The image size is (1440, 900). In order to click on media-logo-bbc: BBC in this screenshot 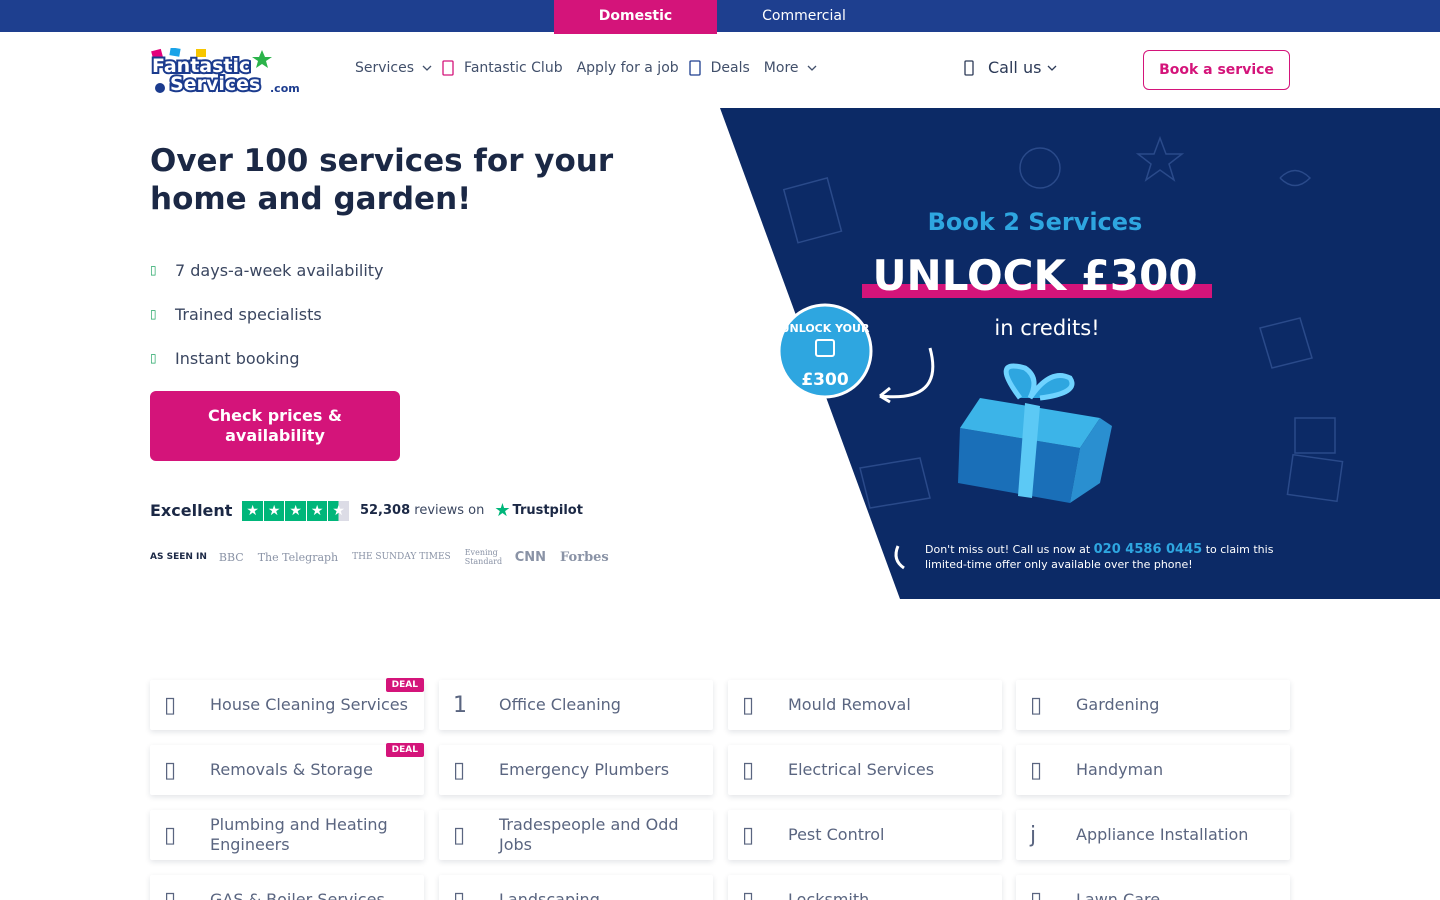, I will do `click(231, 557)`.